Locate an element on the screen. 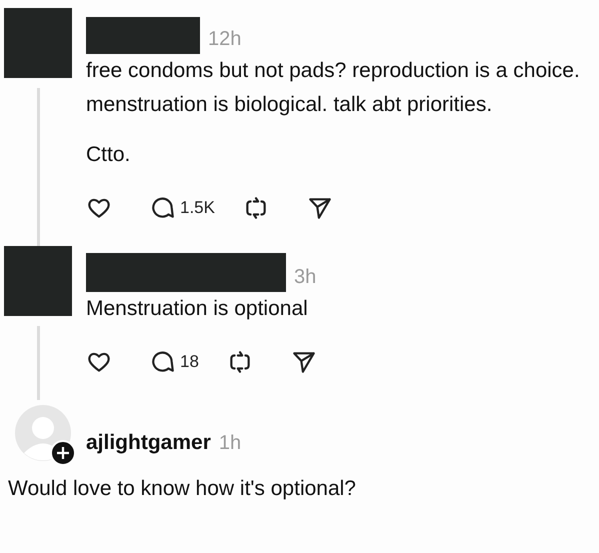  timestamp: 12h is located at coordinates (225, 39).